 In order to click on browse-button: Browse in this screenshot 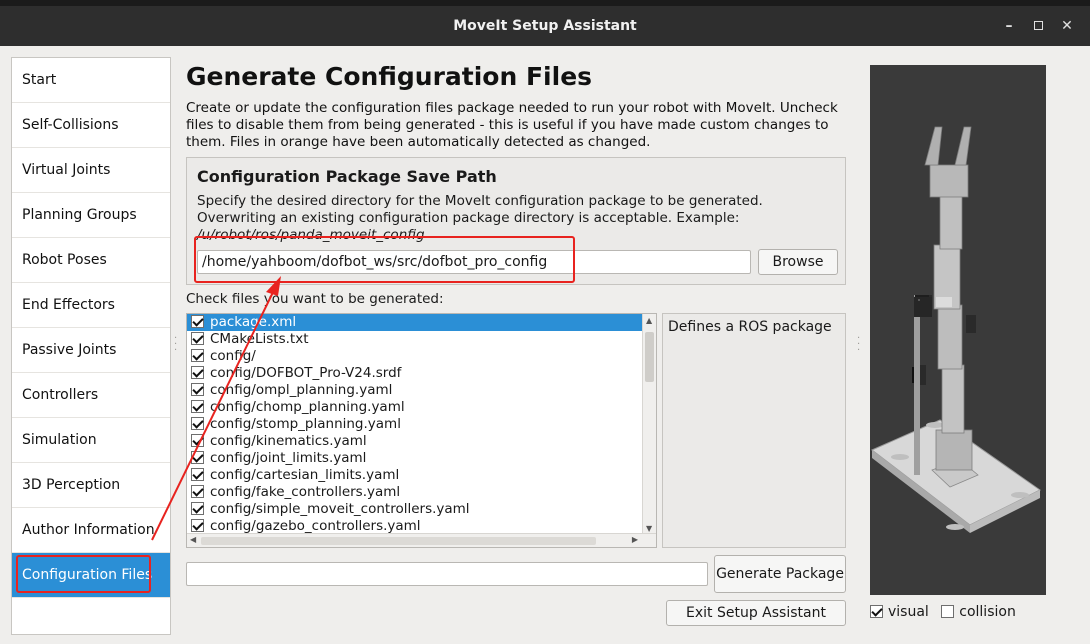, I will do `click(798, 262)`.